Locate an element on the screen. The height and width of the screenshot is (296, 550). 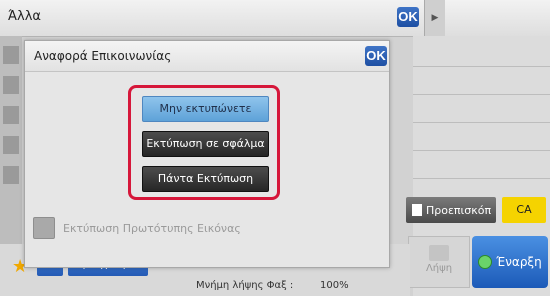
option-print-on-error: Εκτύπωση σε σφάλμα is located at coordinates (205, 144).